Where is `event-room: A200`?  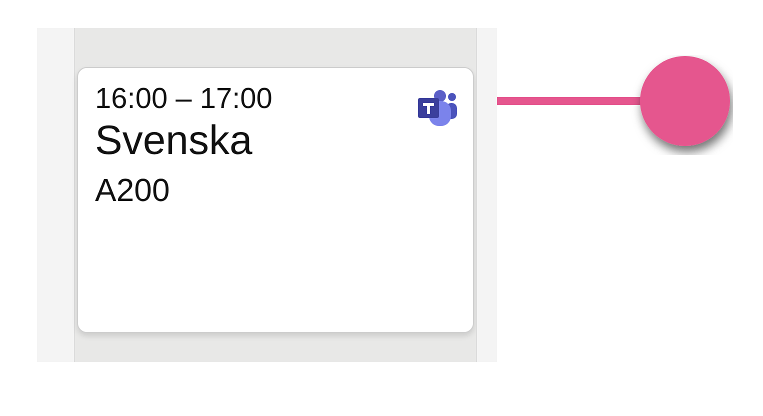
event-room: A200 is located at coordinates (132, 190).